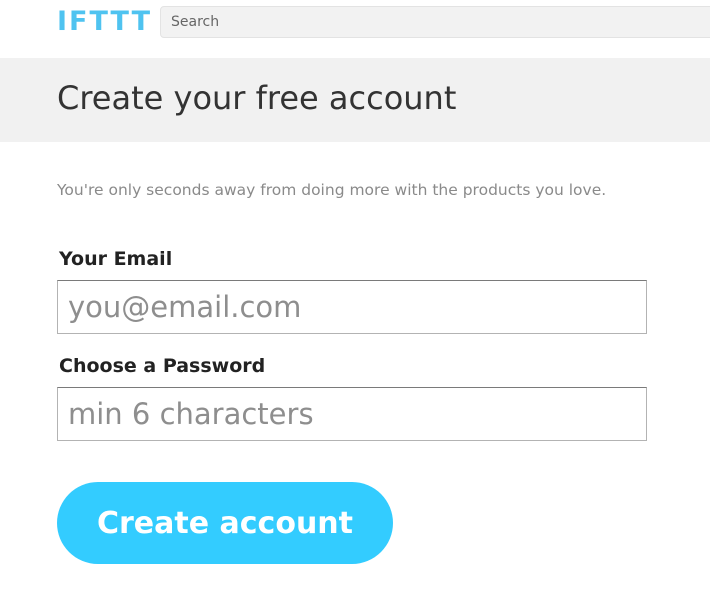 This screenshot has width=710, height=597. I want to click on top-bar: IFTTT, so click(355, 29).